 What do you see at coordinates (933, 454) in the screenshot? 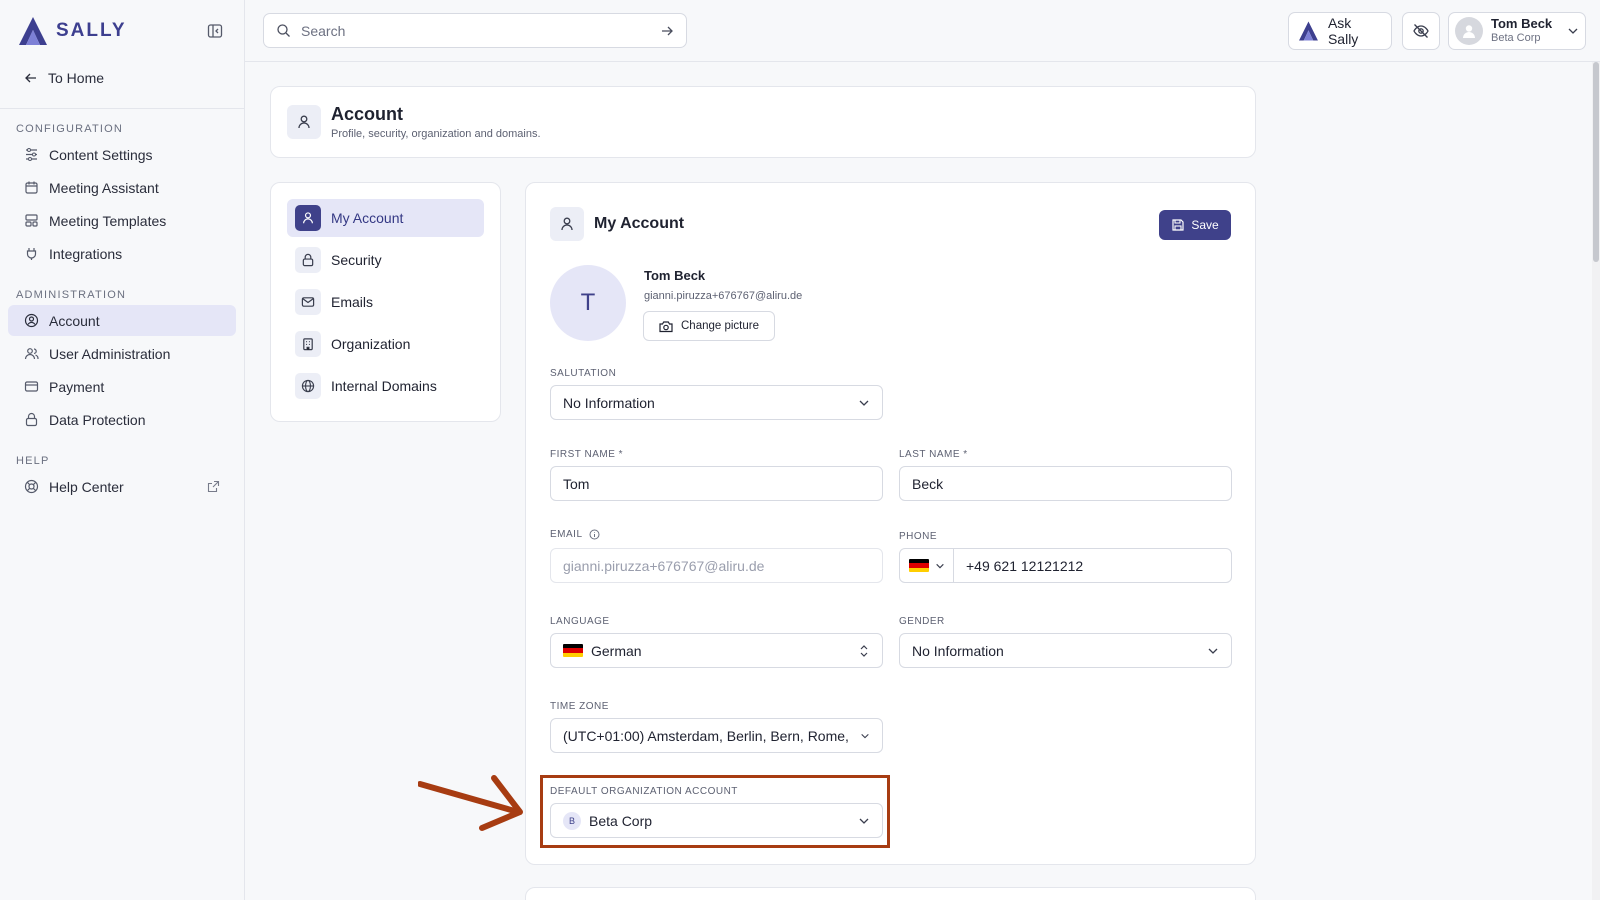
I see `last-name-label: LAST NAME *` at bounding box center [933, 454].